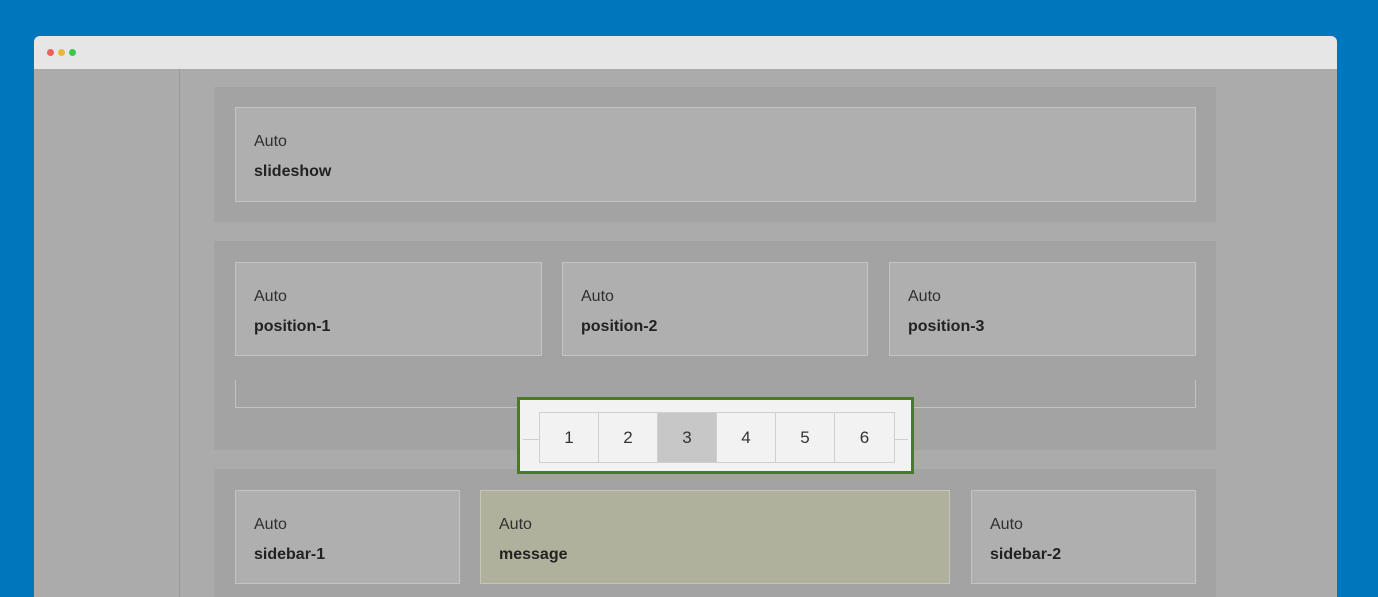  Describe the element at coordinates (388, 309) in the screenshot. I see `module-position-1: Auto position-1` at that location.